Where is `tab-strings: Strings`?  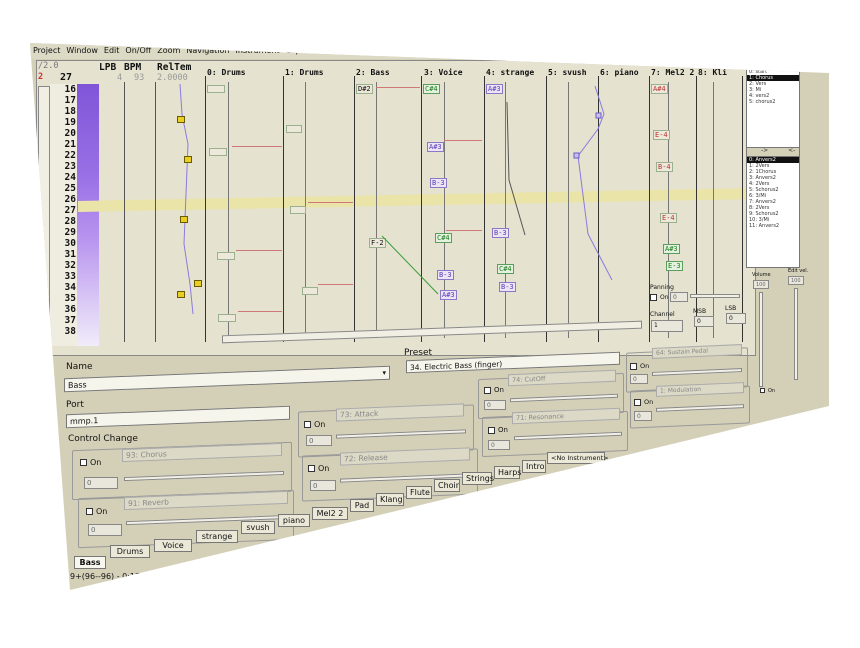 tab-strings: Strings is located at coordinates (478, 478).